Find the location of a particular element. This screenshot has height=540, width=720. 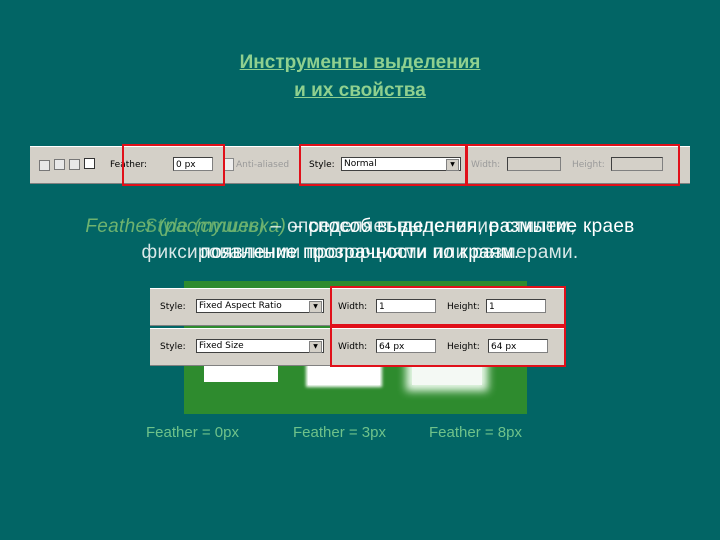

subtract-selection-icon is located at coordinates (74, 164).